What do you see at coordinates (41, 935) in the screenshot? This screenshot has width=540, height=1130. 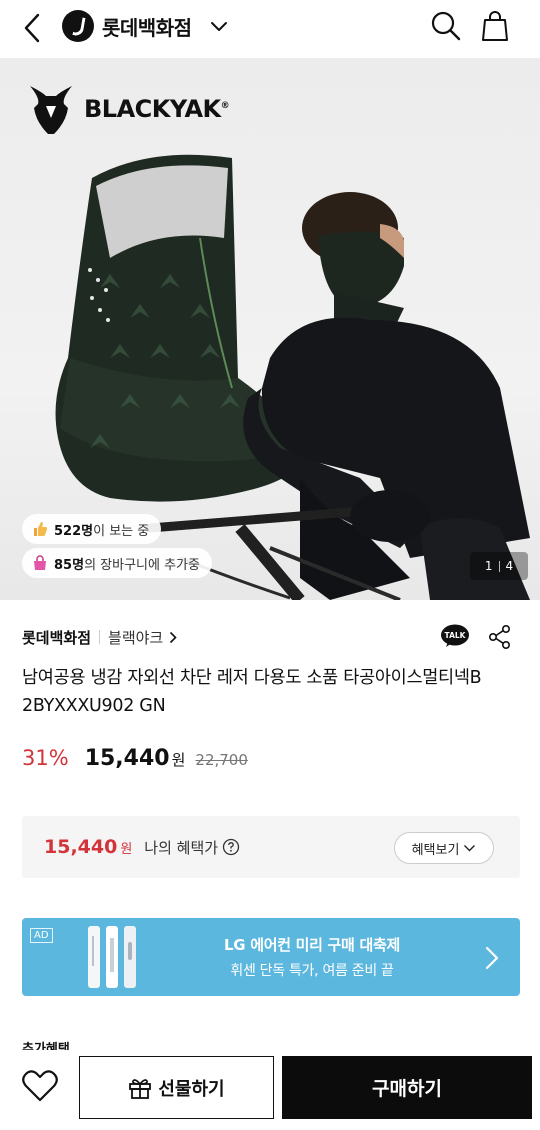 I see `ad-tag: AD` at bounding box center [41, 935].